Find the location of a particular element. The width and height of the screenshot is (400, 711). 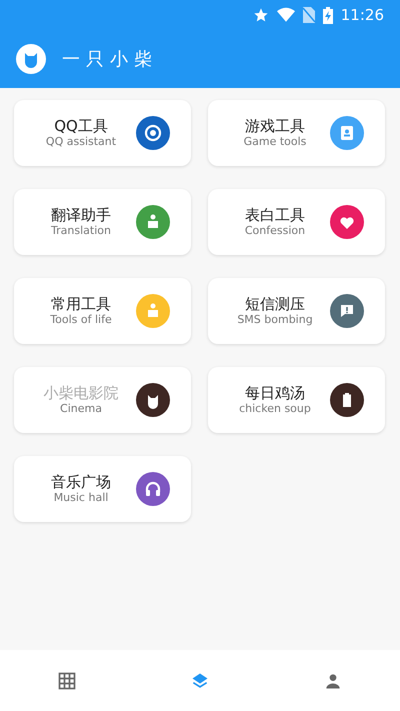

tool-subtitle: QQ assistant is located at coordinates (81, 142).